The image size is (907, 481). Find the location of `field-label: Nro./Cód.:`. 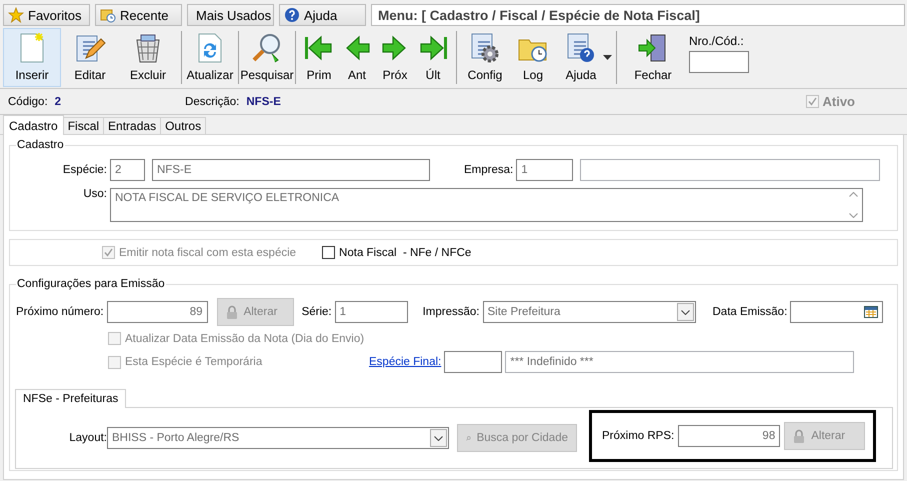

field-label: Nro./Cód.: is located at coordinates (717, 41).